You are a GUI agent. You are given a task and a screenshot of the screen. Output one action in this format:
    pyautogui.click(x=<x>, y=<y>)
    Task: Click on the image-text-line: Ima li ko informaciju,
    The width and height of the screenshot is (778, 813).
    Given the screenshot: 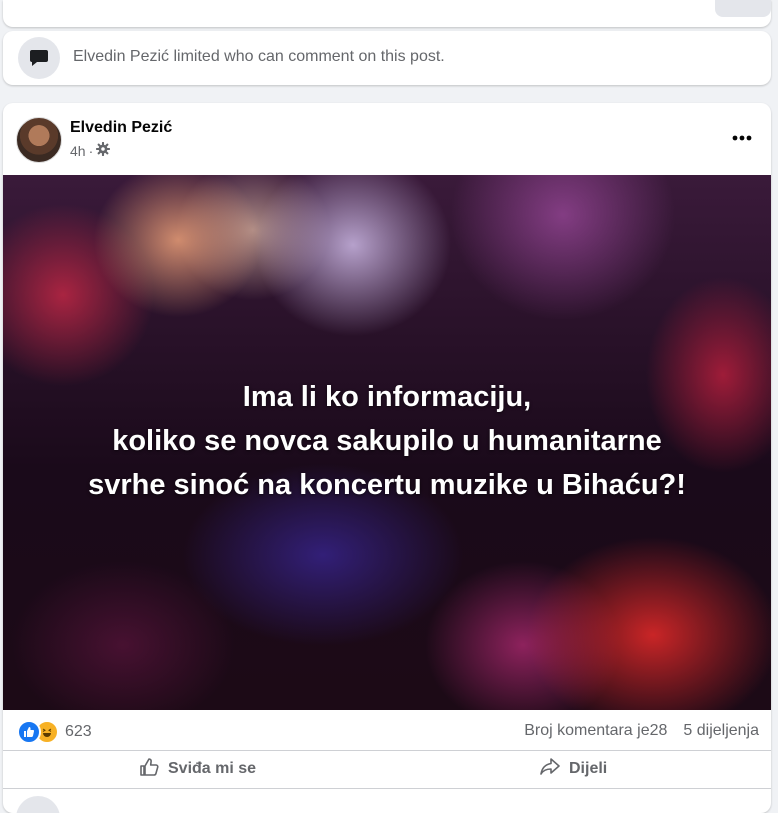 What is the action you would take?
    pyautogui.click(x=387, y=397)
    